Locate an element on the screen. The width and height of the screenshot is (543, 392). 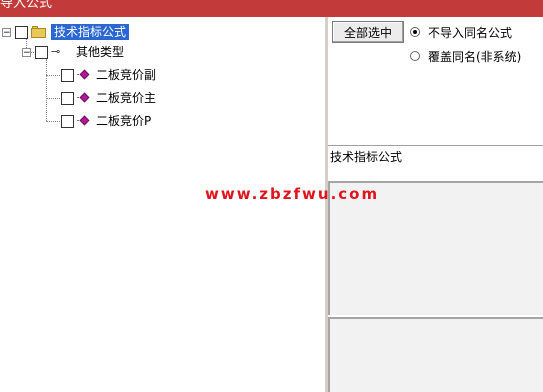
tree-item-formula: 二板竞价主 is located at coordinates (110, 98).